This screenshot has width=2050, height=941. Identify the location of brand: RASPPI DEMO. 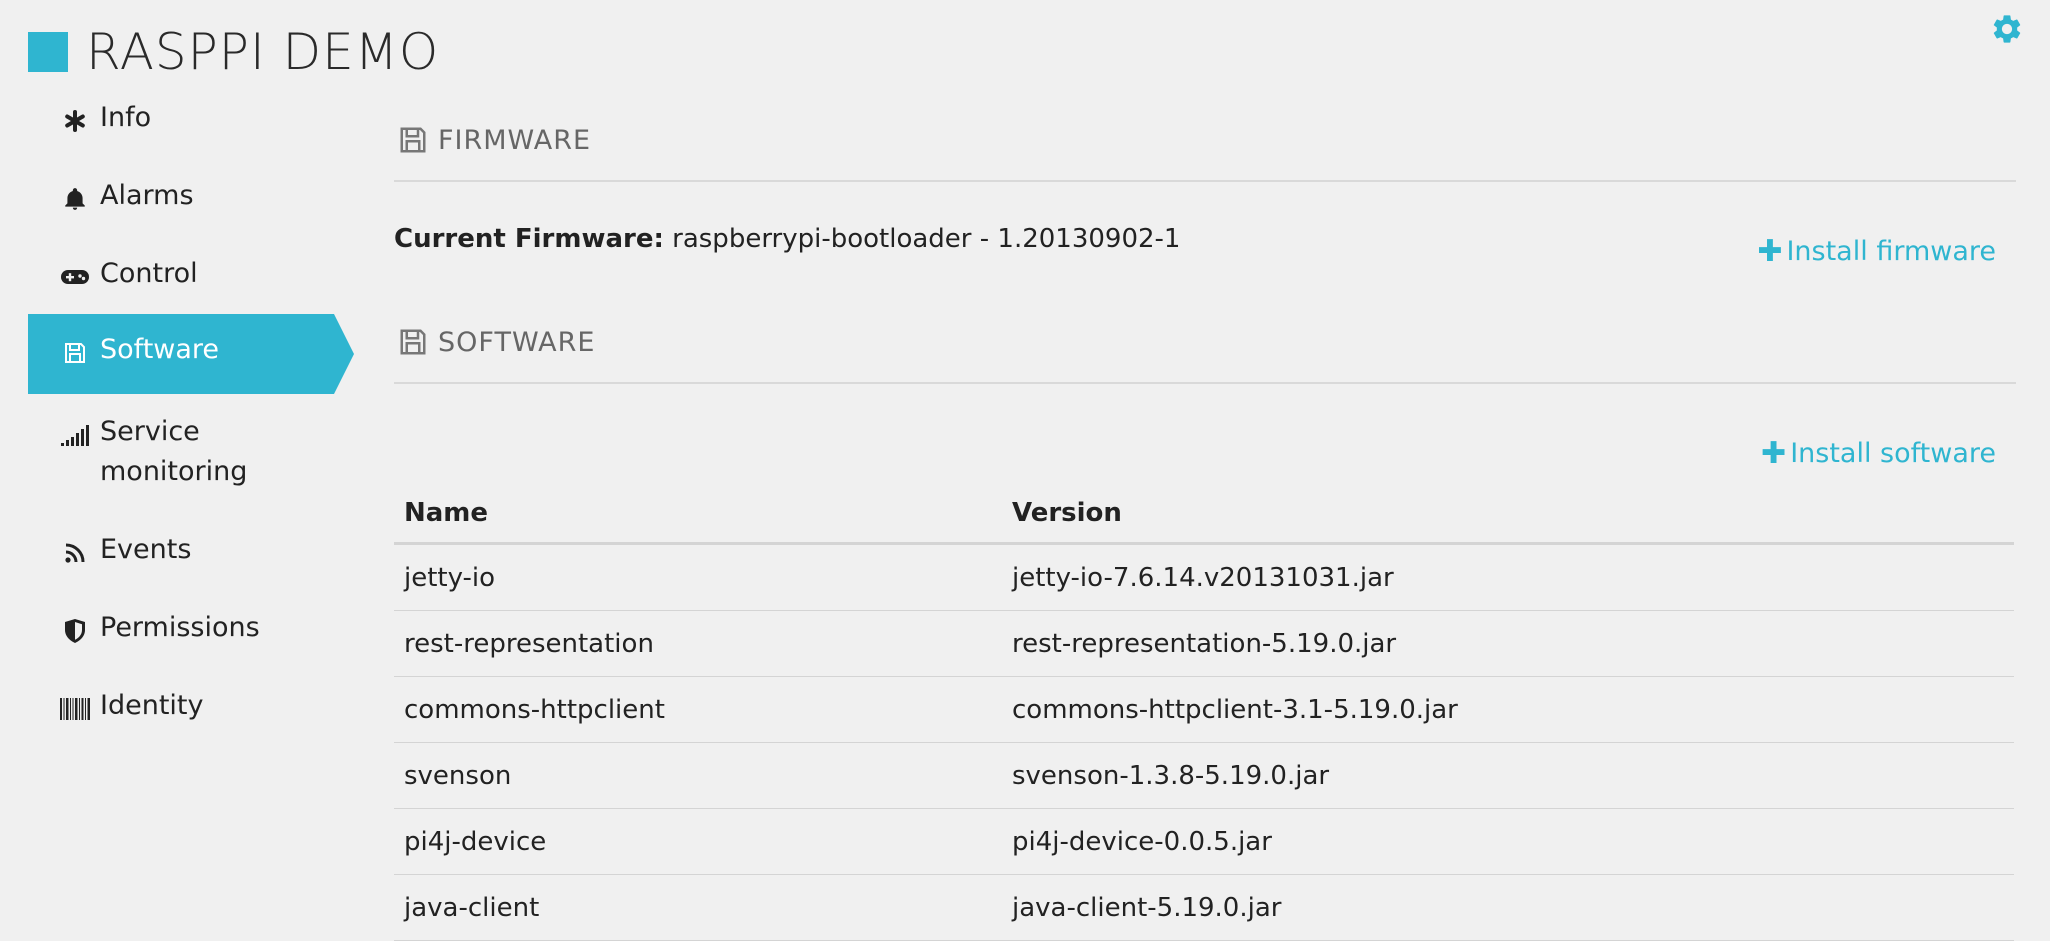
(233, 52).